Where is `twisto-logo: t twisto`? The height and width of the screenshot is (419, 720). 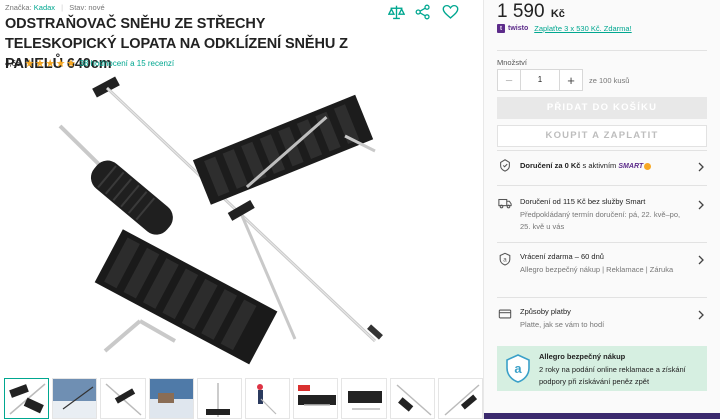
twisto-logo: t twisto is located at coordinates (512, 28).